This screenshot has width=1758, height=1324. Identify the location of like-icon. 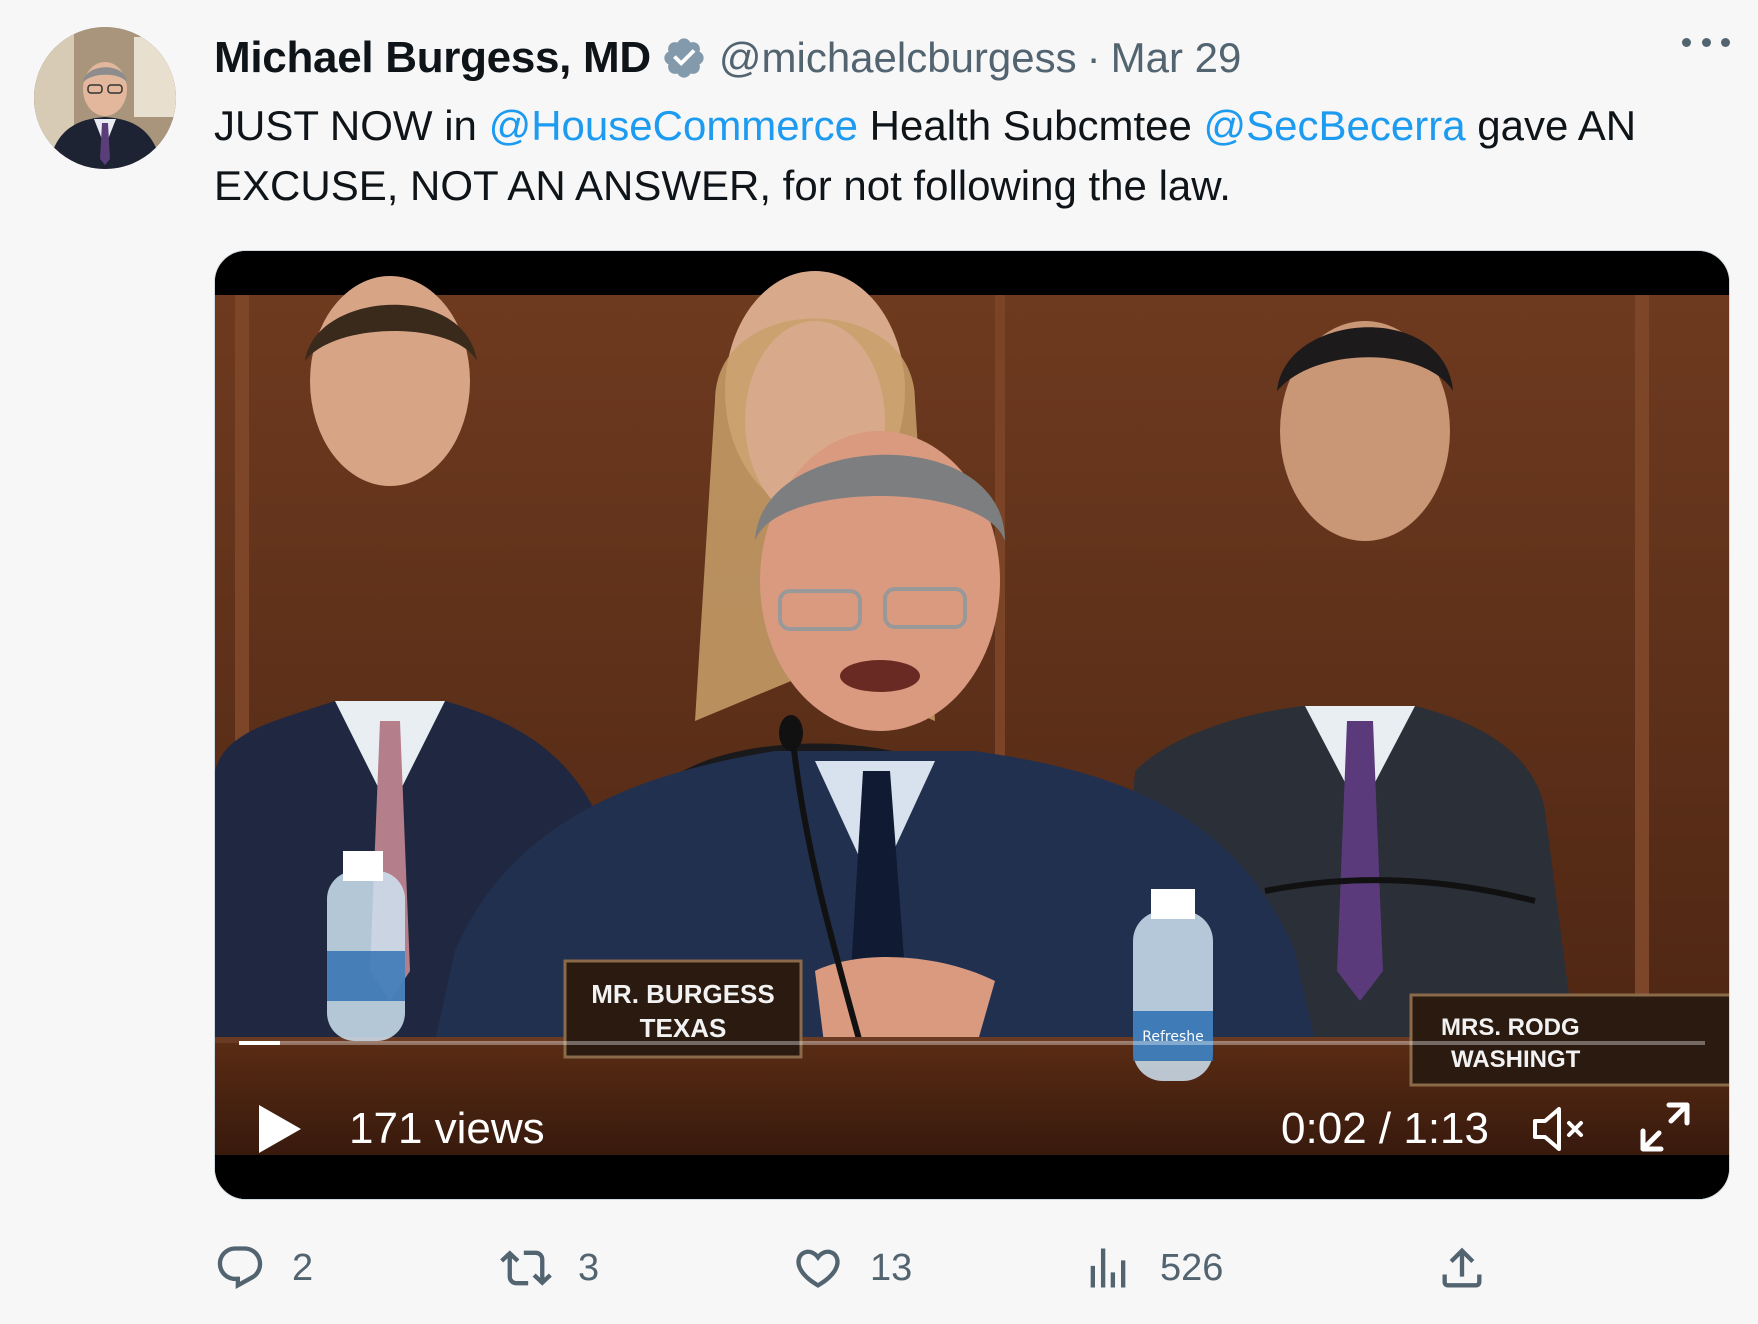
(818, 1268).